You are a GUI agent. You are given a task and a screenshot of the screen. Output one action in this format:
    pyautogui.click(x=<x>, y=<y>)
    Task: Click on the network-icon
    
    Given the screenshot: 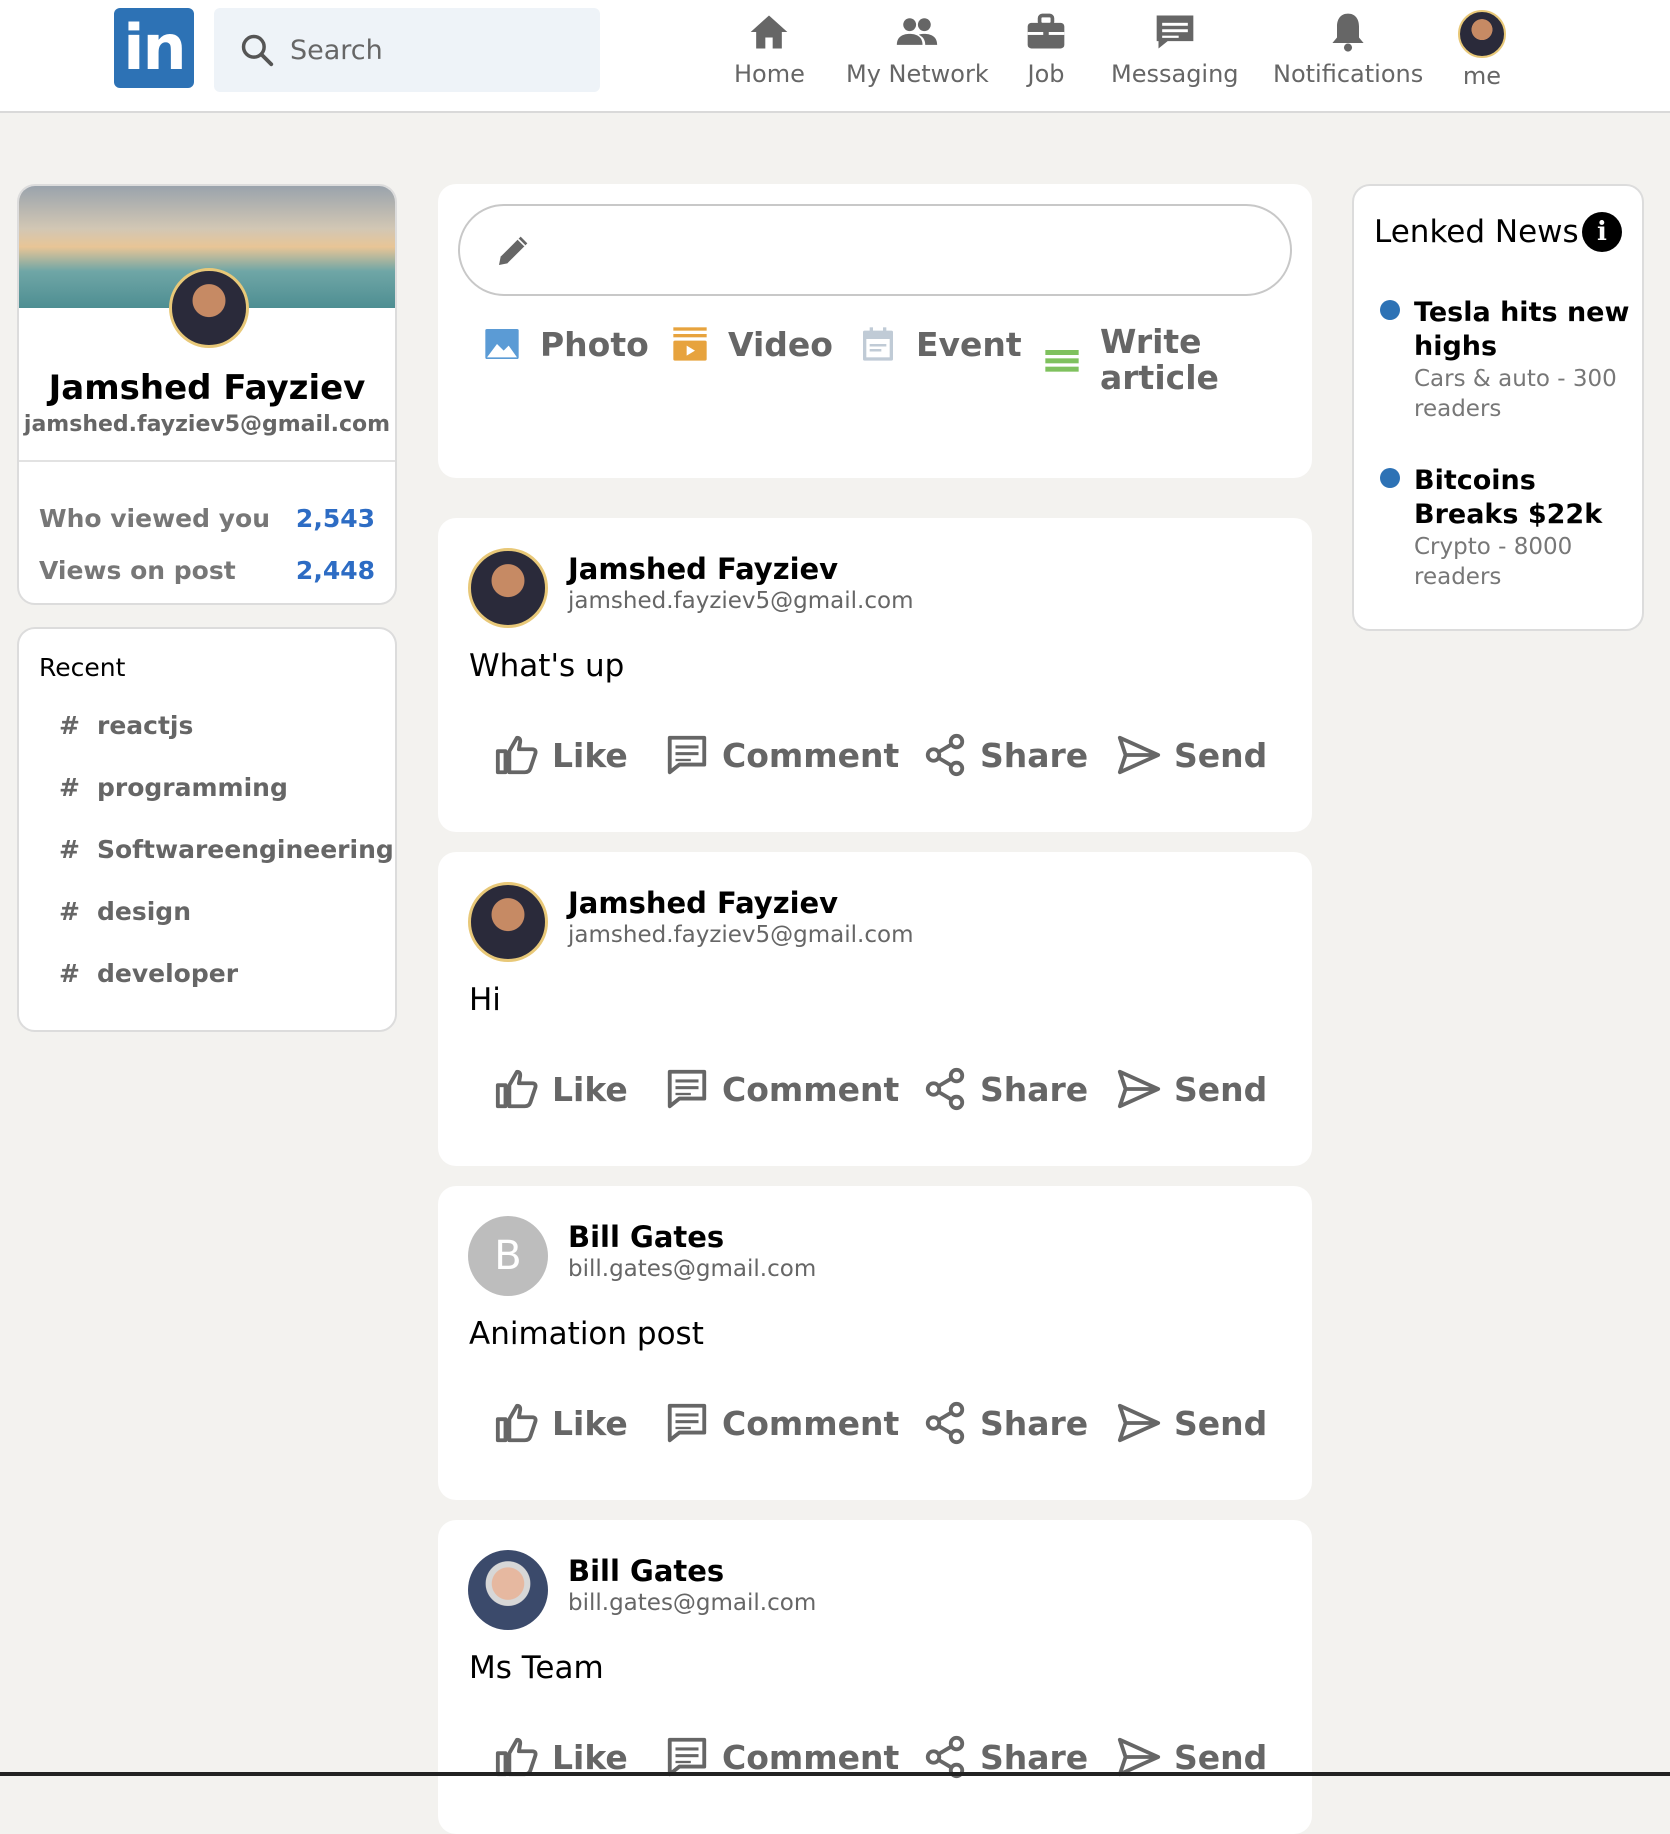 What is the action you would take?
    pyautogui.click(x=917, y=31)
    